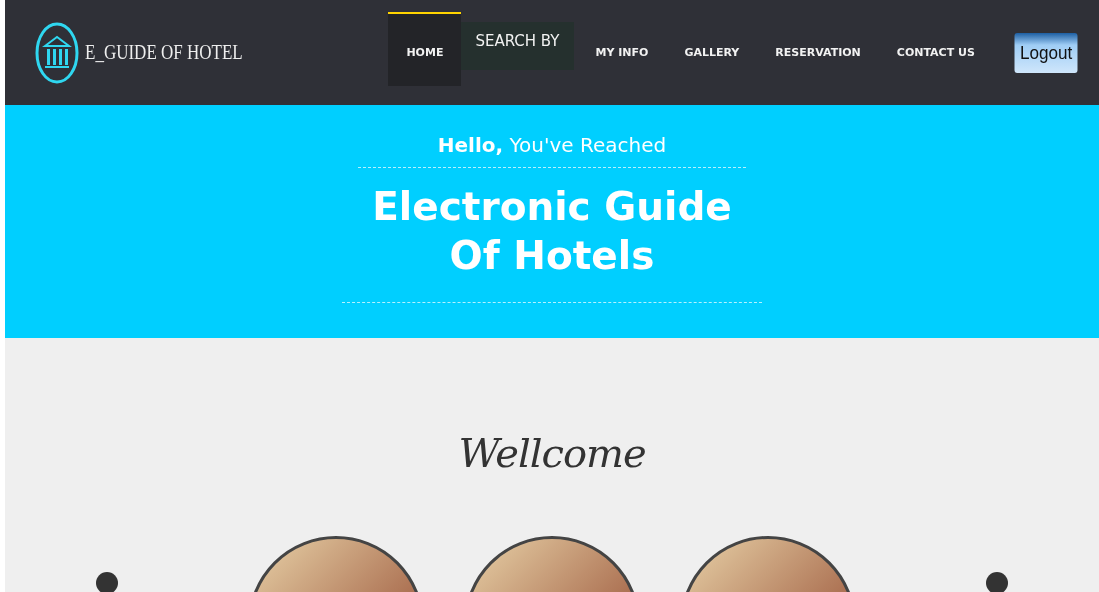 Image resolution: width=1099 pixels, height=592 pixels. What do you see at coordinates (552, 150) in the screenshot?
I see `hero-greeting: Hello, You've Reached` at bounding box center [552, 150].